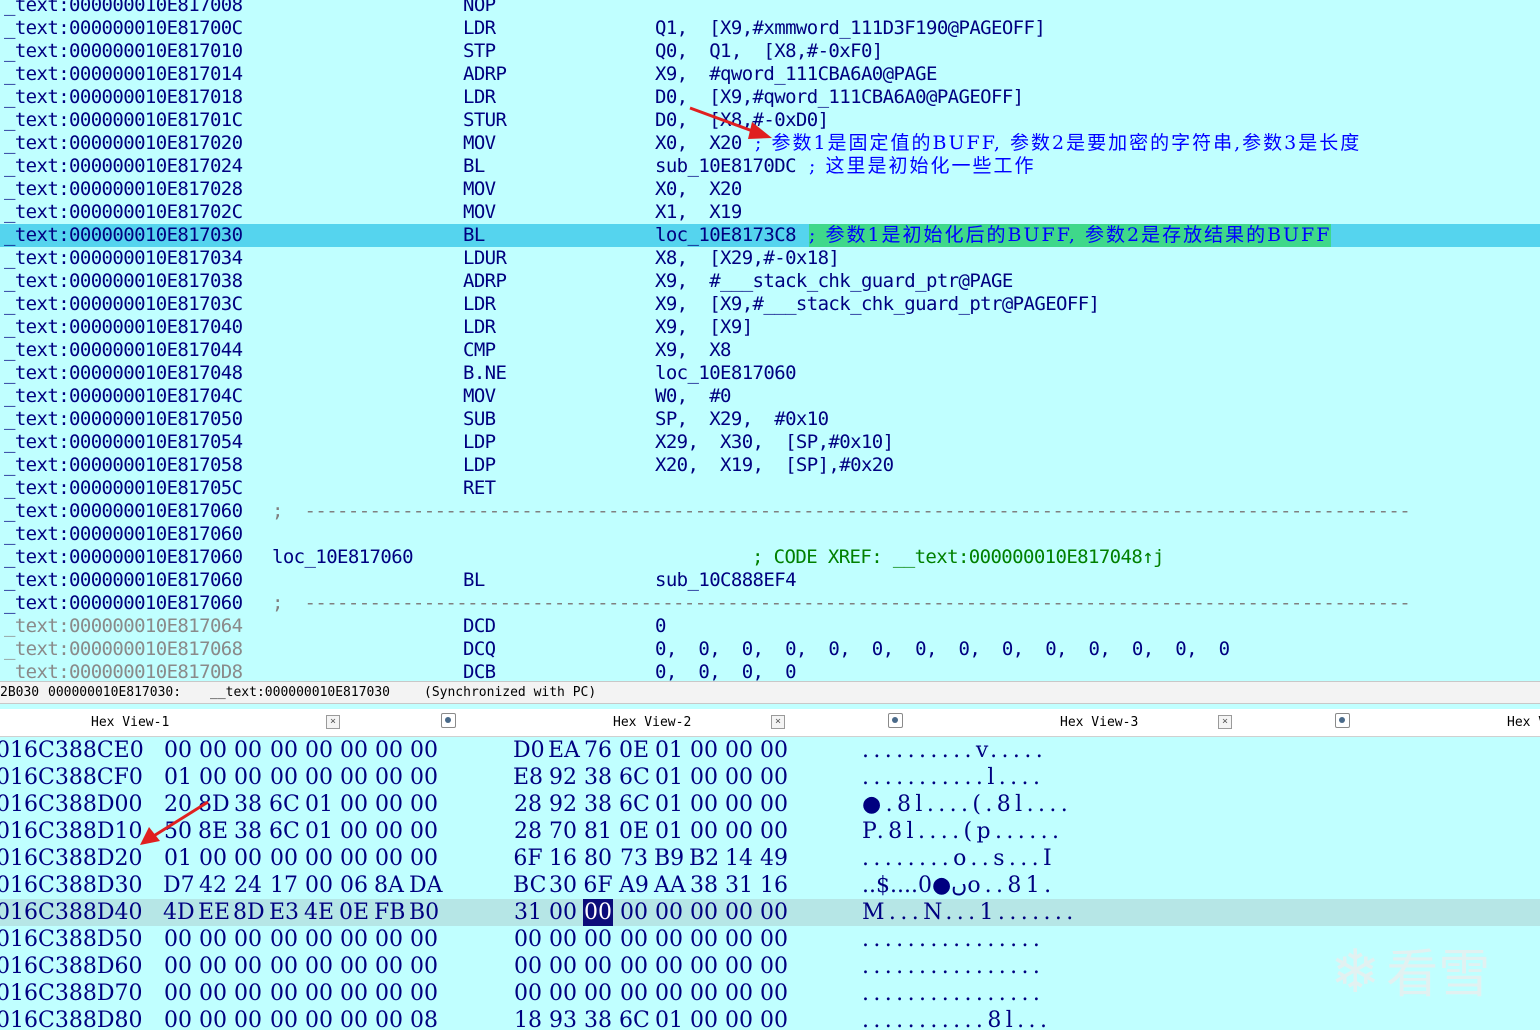 This screenshot has width=1540, height=1030. What do you see at coordinates (213, 831) in the screenshot?
I see `hex-byte: 8E` at bounding box center [213, 831].